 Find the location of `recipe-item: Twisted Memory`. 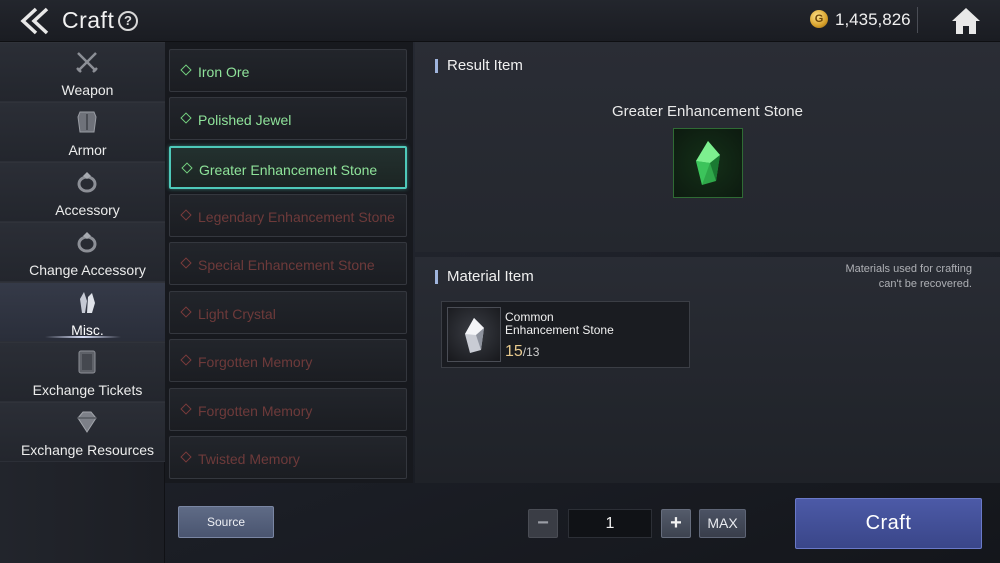

recipe-item: Twisted Memory is located at coordinates (288, 457).